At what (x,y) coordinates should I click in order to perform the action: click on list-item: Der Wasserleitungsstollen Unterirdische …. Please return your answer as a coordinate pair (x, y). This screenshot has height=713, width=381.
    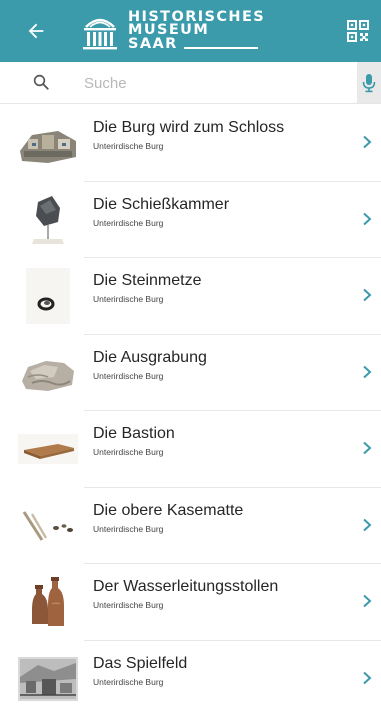
    Looking at the image, I should click on (190, 602).